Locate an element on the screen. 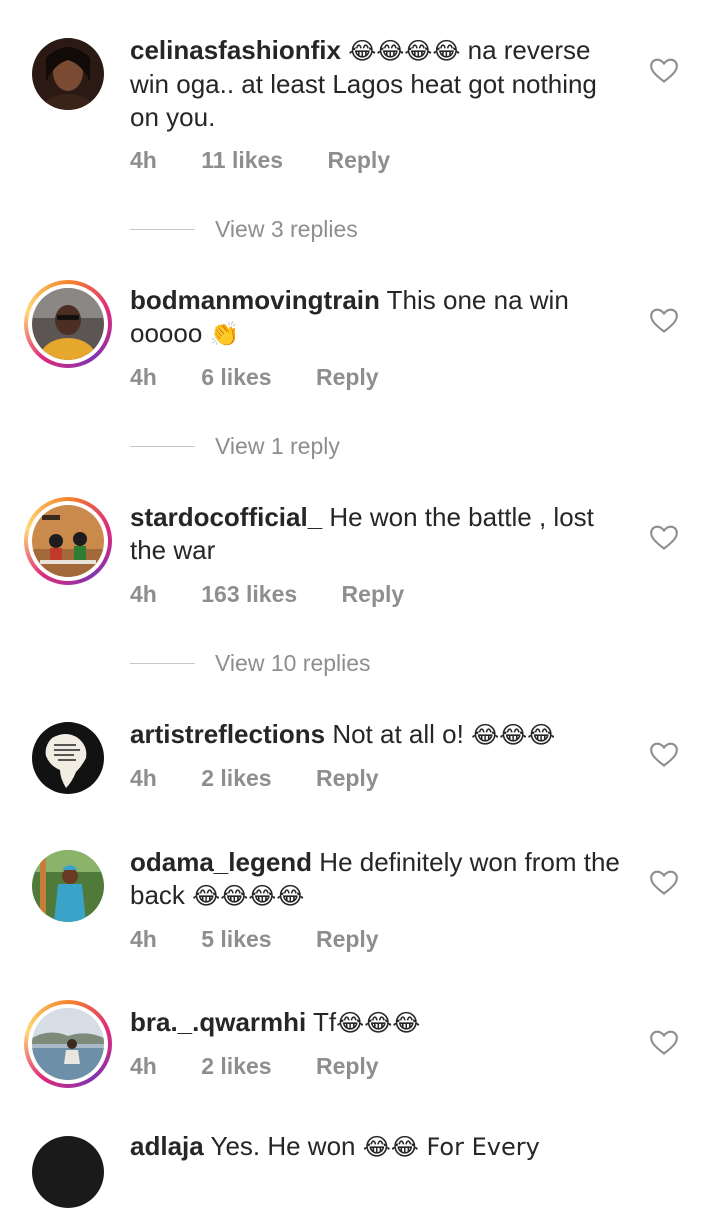 The width and height of the screenshot is (720, 1208). comment-meta: 4h 6 likes Reply is located at coordinates (254, 377).